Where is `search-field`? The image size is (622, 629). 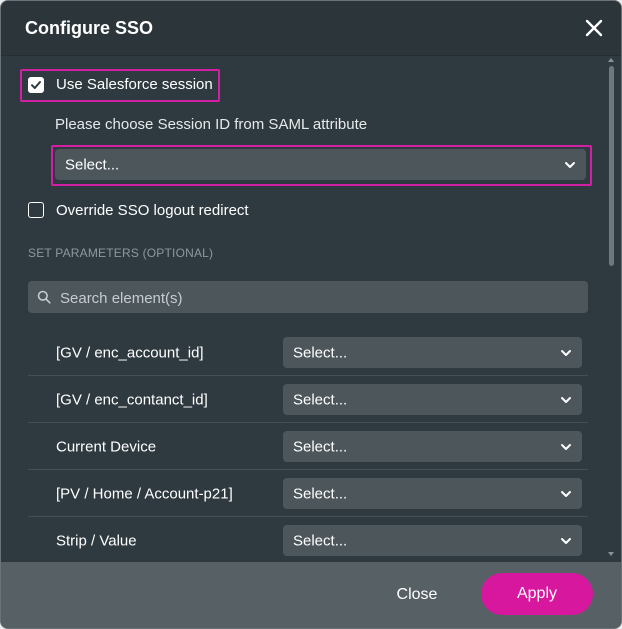
search-field is located at coordinates (308, 298).